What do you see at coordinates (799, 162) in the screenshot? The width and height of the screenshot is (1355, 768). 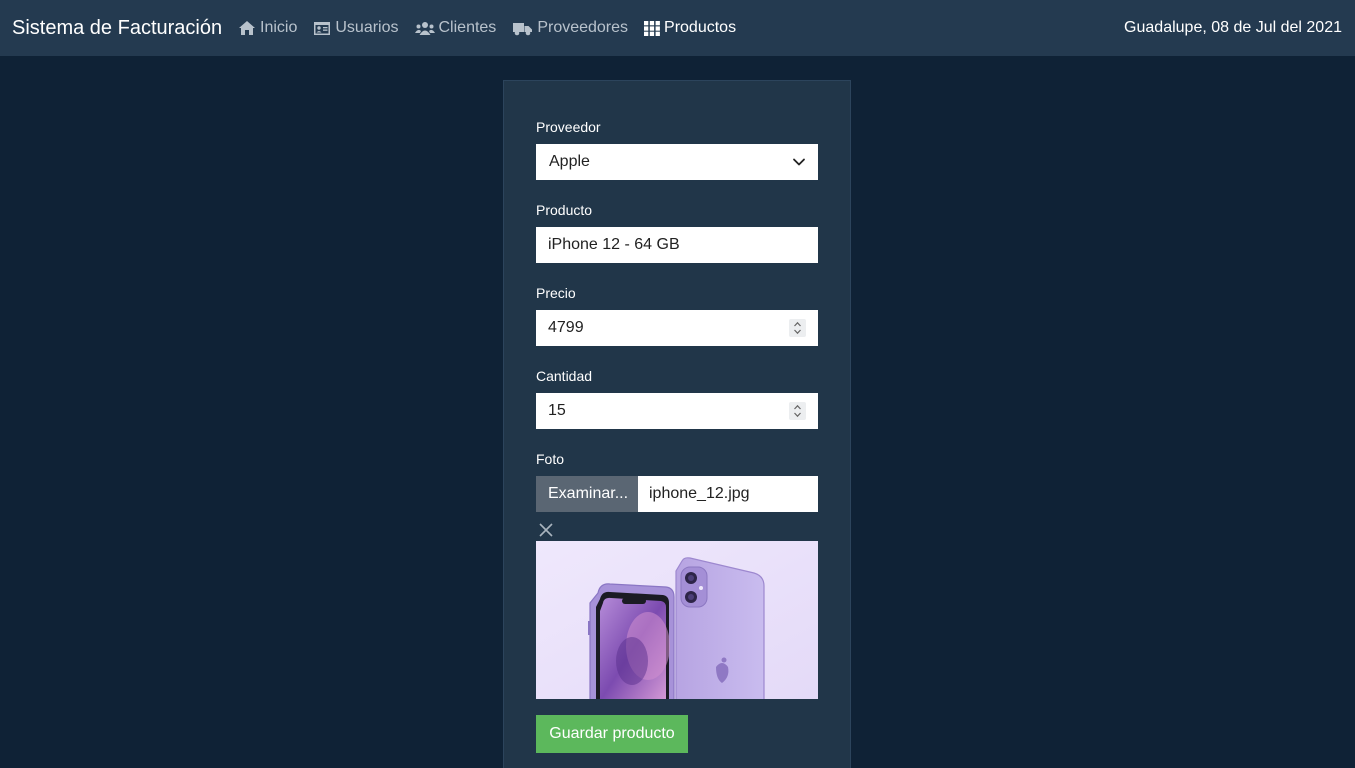 I see `chevron-down-icon` at bounding box center [799, 162].